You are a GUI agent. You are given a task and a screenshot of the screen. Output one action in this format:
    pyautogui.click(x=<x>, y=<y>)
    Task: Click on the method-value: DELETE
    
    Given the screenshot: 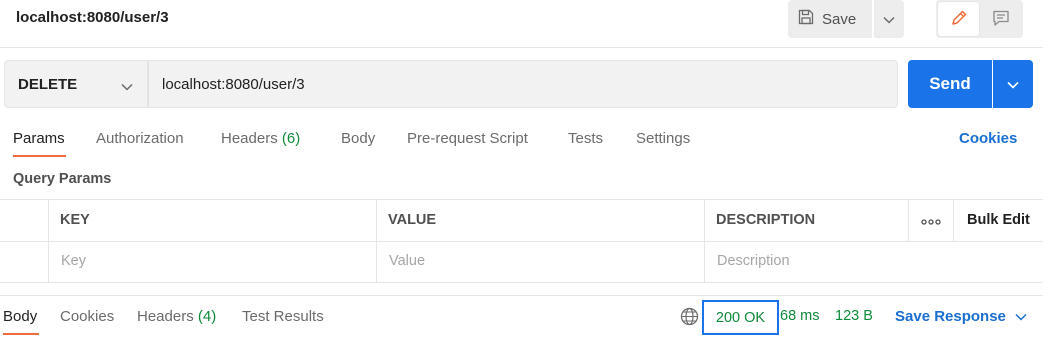 What is the action you would take?
    pyautogui.click(x=48, y=84)
    